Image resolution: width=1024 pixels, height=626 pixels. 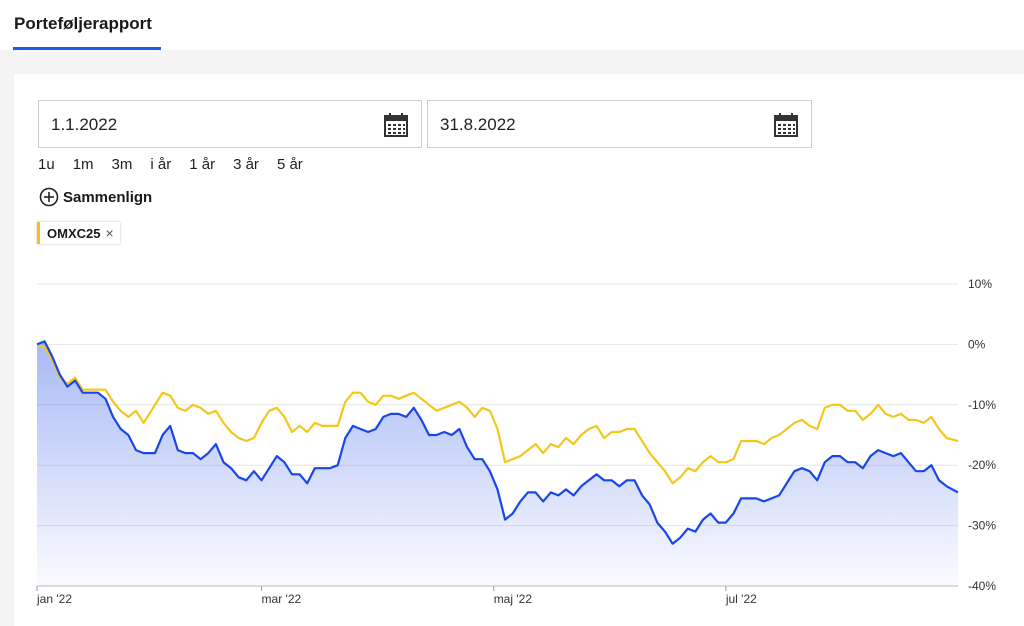 I want to click on x-tick-label: jul '22, so click(x=741, y=599).